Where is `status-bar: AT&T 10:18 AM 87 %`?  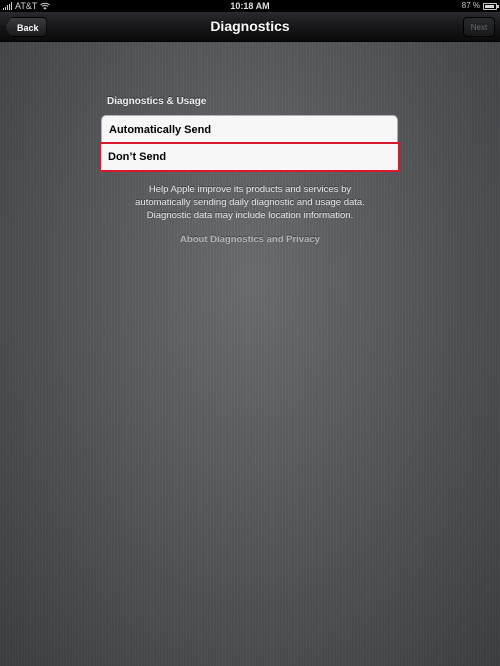 status-bar: AT&T 10:18 AM 87 % is located at coordinates (250, 6).